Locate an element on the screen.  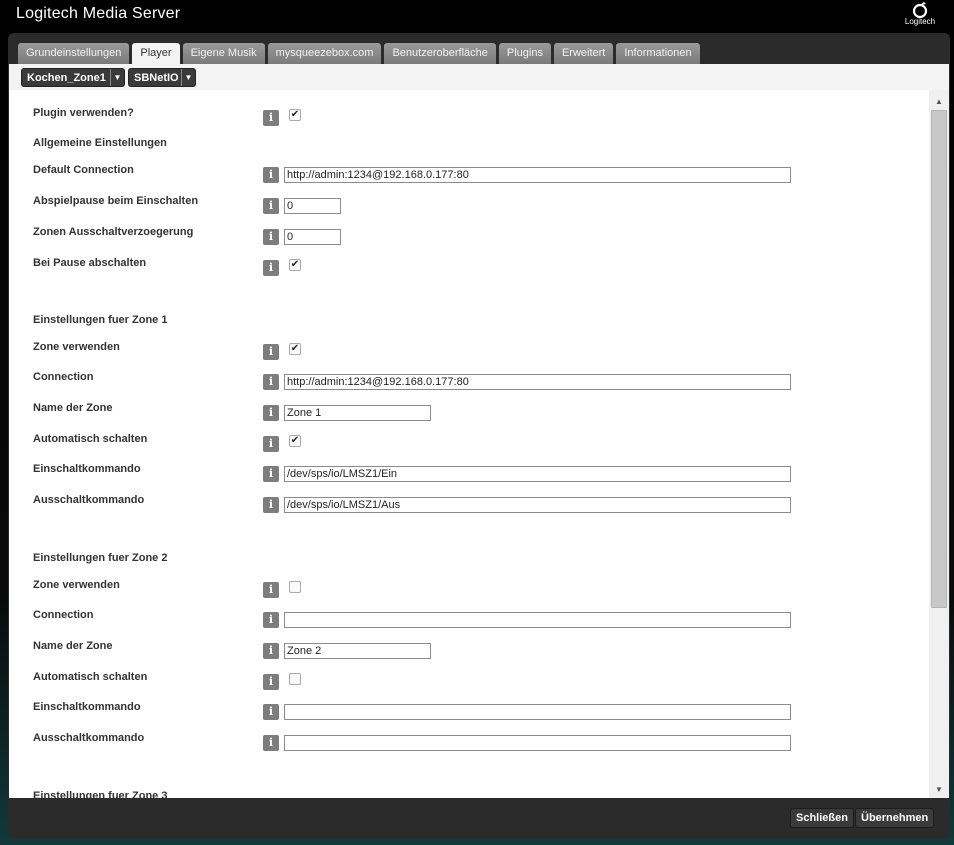
close-button: Schließen is located at coordinates (822, 818).